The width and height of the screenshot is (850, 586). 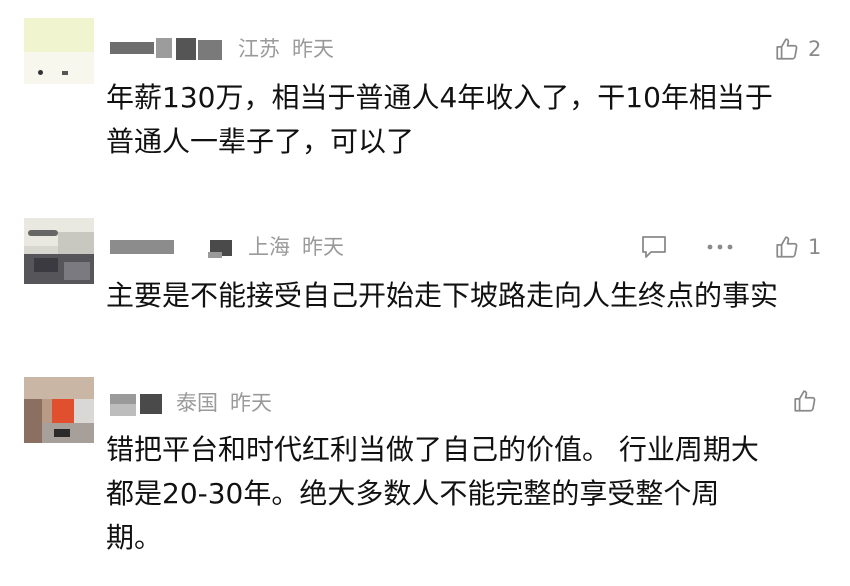 I want to click on comment-text: 主要是不能接受自己开始走下坡路走向人生终点的事实, so click(x=442, y=295).